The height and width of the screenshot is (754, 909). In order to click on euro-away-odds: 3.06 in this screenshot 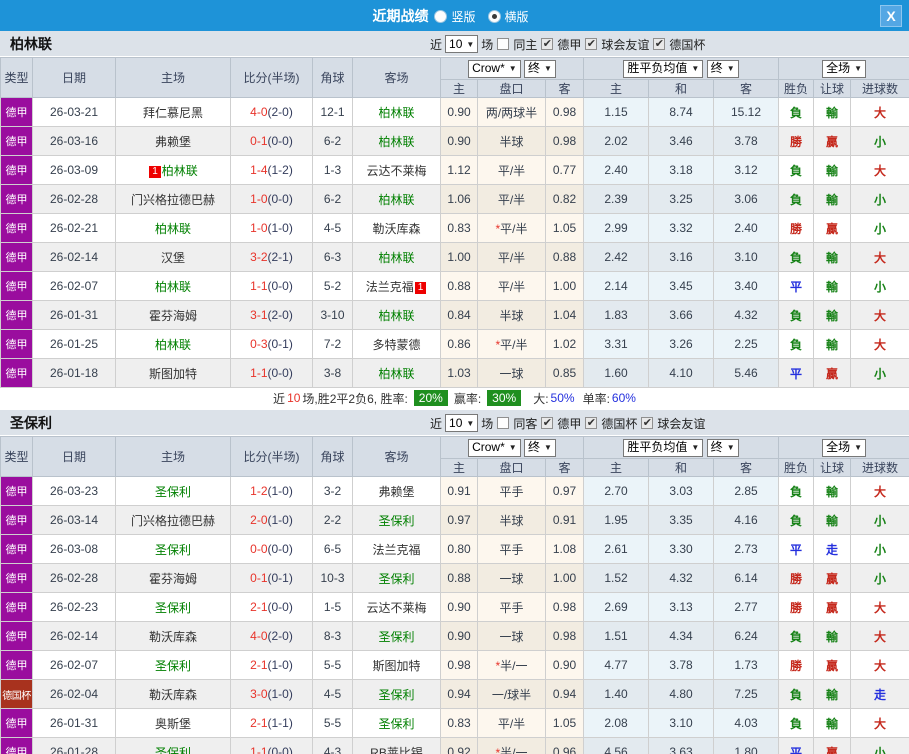, I will do `click(746, 199)`.